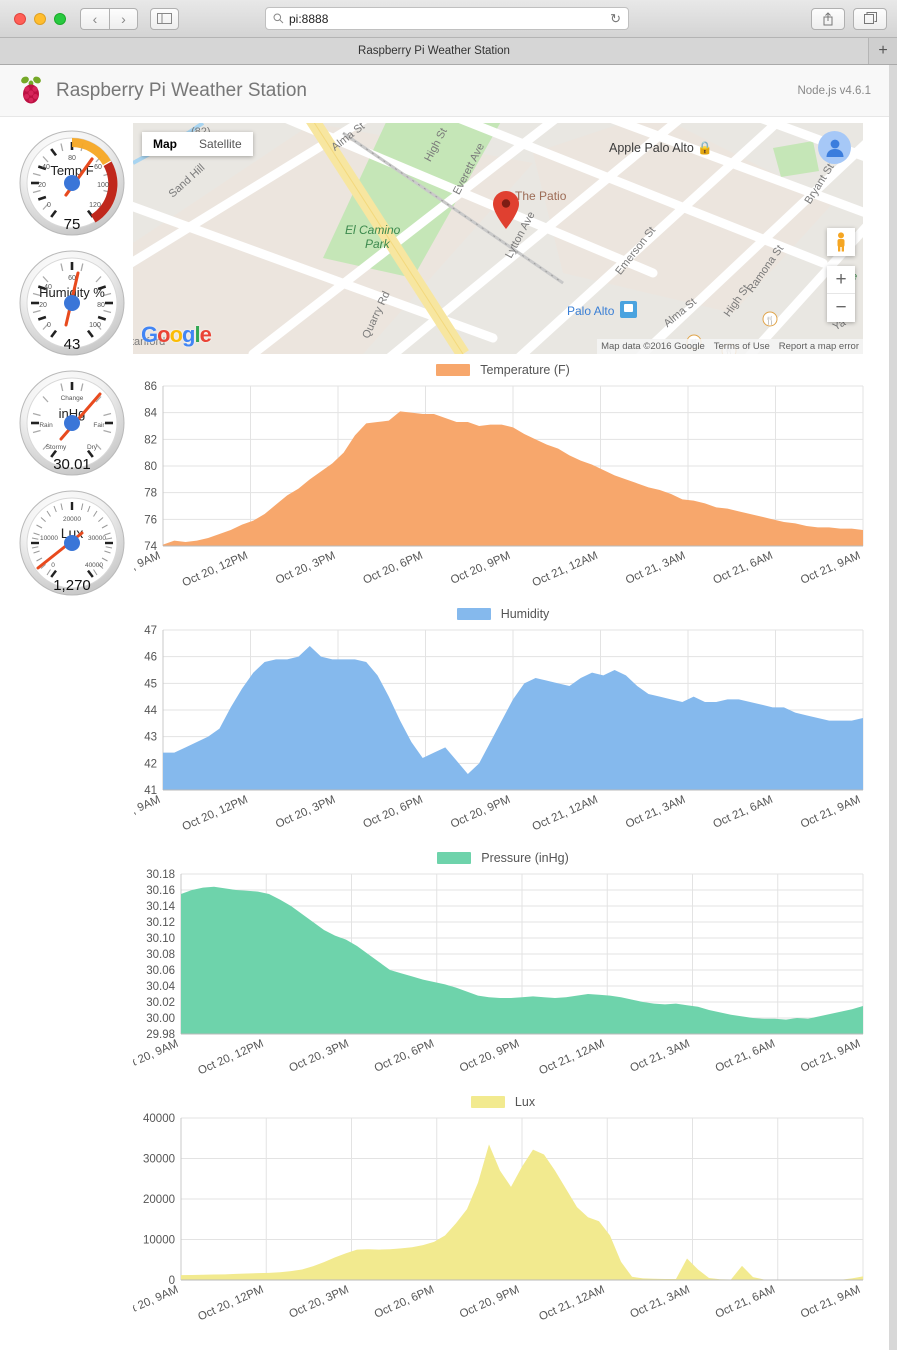 The width and height of the screenshot is (897, 1350). What do you see at coordinates (72, 224) in the screenshot?
I see `gauge-value-temperature: 75` at bounding box center [72, 224].